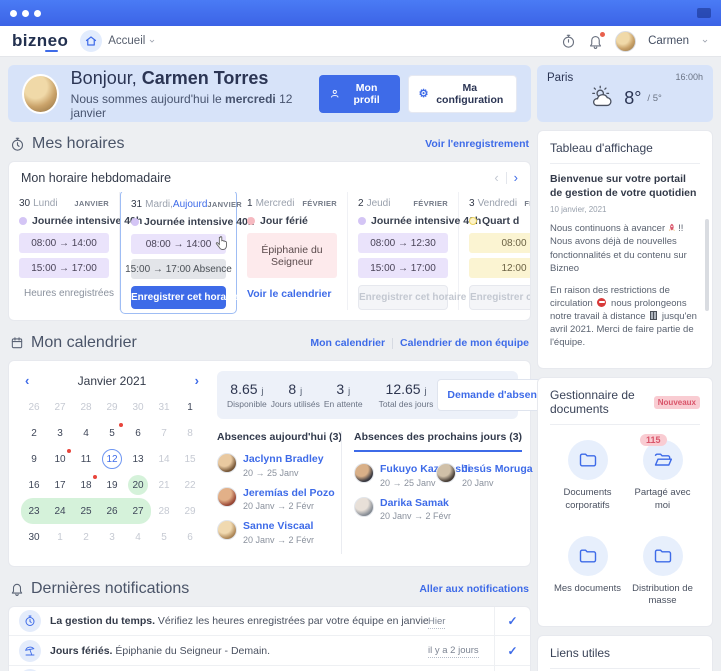 This screenshot has height=671, width=721. What do you see at coordinates (190, 459) in the screenshot?
I see `calendar-day: 15` at bounding box center [190, 459].